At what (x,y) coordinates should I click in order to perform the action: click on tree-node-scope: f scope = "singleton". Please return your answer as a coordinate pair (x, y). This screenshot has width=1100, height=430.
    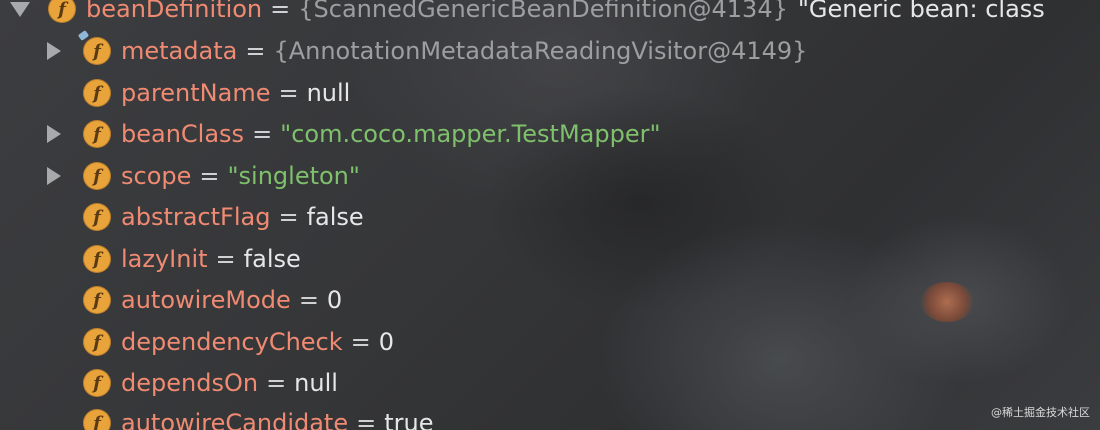
    Looking at the image, I should click on (203, 176).